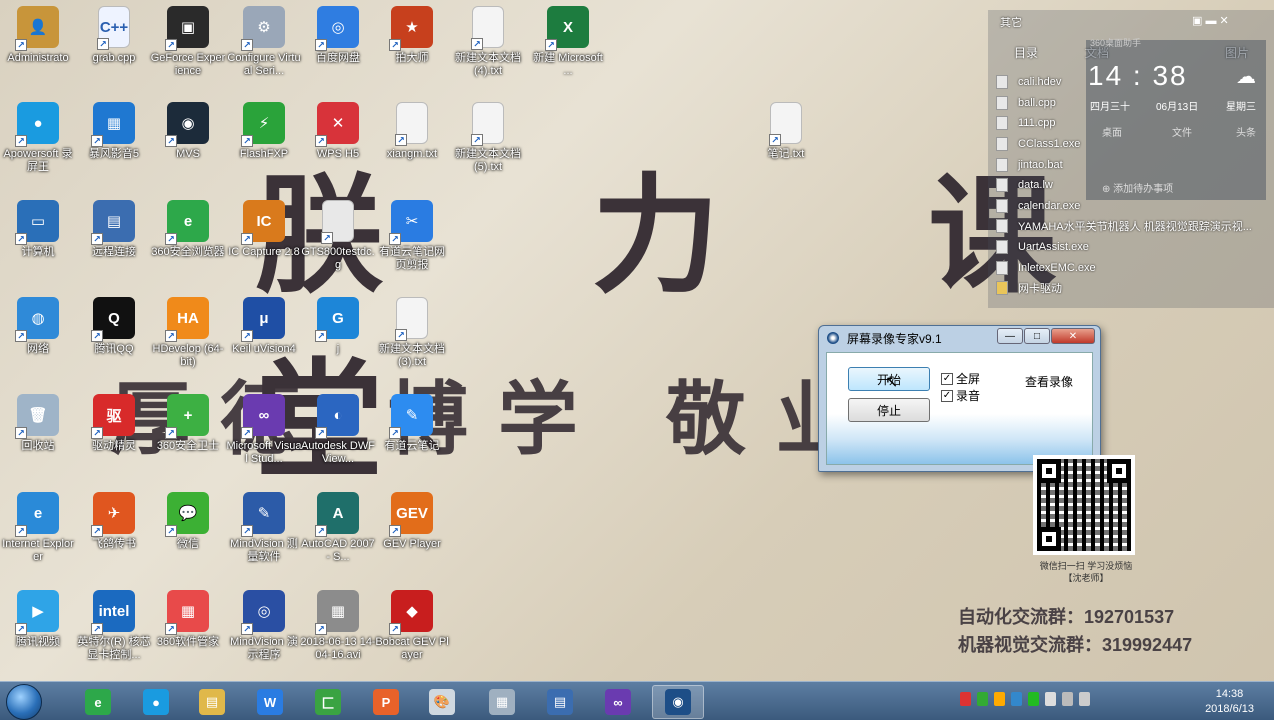 The image size is (1274, 720). What do you see at coordinates (1131, 144) in the screenshot?
I see `list-item: CClass1.exe` at bounding box center [1131, 144].